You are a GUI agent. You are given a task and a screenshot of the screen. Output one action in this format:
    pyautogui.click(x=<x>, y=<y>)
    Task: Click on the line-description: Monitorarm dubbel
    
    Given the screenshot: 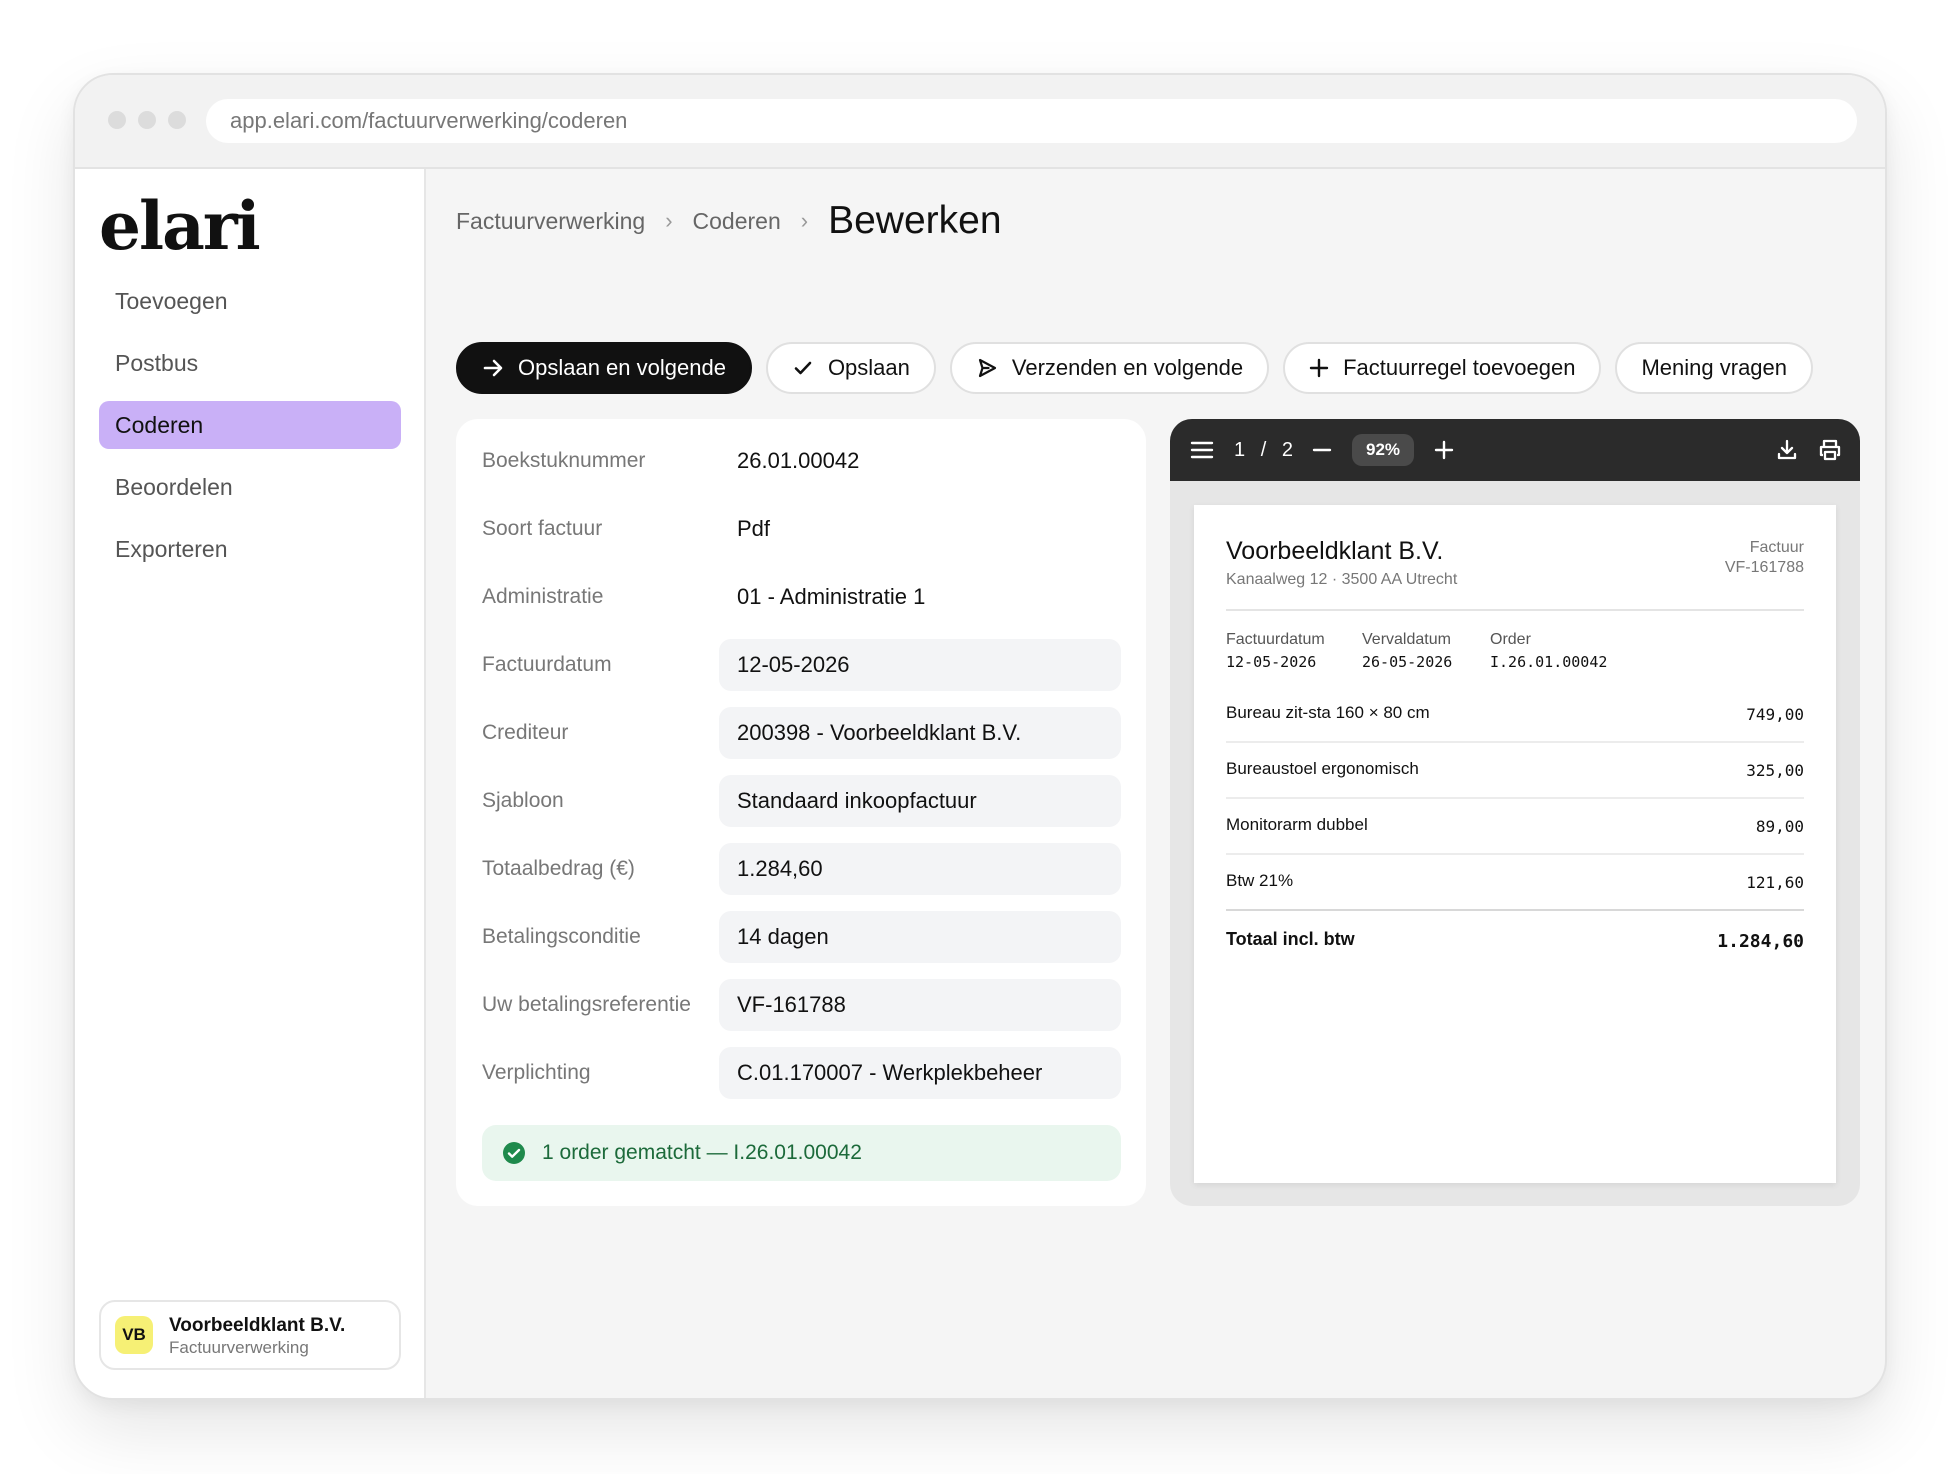 What is the action you would take?
    pyautogui.click(x=1297, y=824)
    